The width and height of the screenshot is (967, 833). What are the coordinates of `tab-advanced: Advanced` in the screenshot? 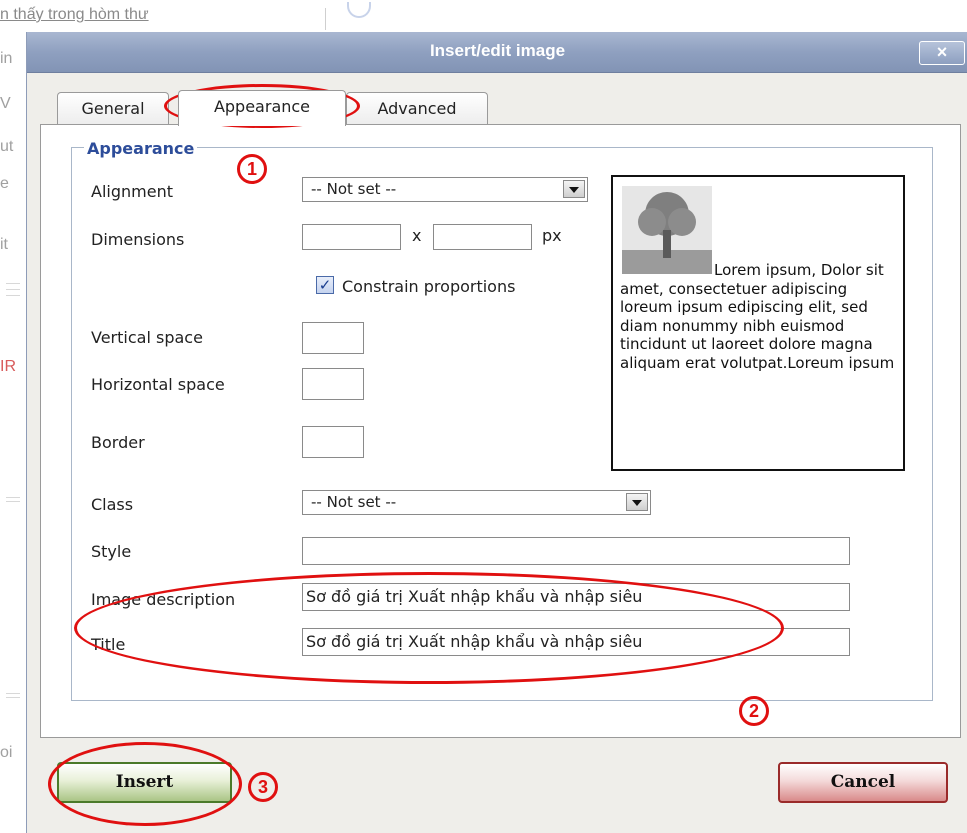 It's located at (417, 109).